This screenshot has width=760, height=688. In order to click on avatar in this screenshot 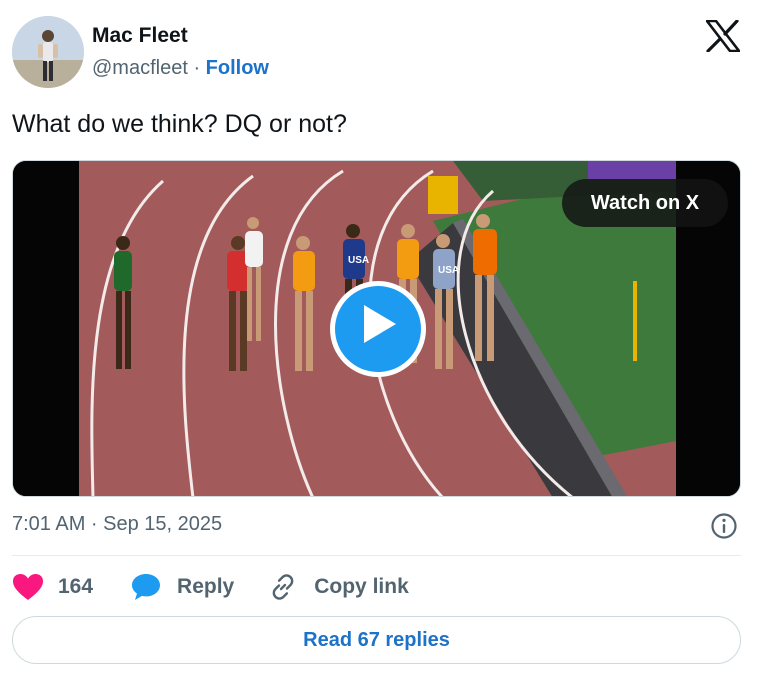, I will do `click(48, 52)`.